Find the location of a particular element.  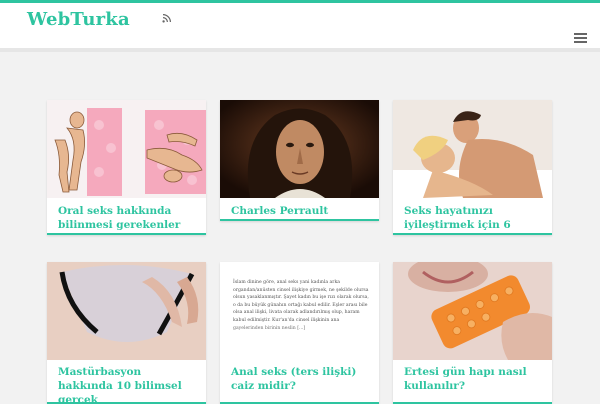

post-title: Oral seks hakkında bilinmesi gerekenler is located at coordinates (128, 218).